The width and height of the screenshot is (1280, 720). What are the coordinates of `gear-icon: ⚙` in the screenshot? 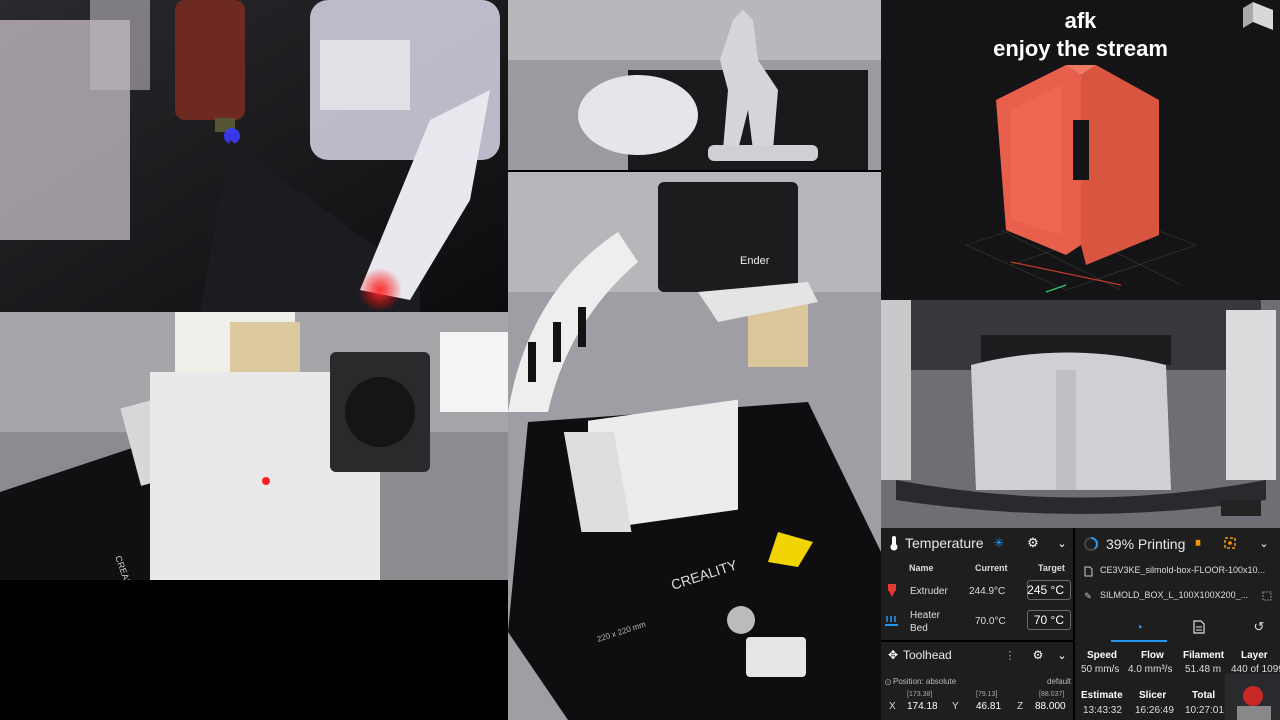 It's located at (1033, 542).